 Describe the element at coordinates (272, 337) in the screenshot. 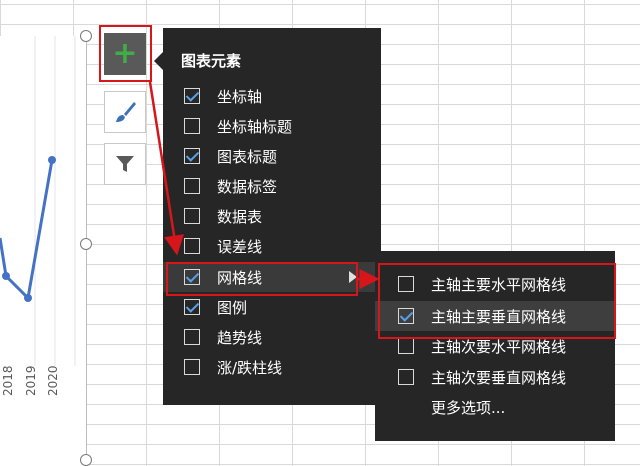

I see `panel-item-trendline: 趋势线` at that location.